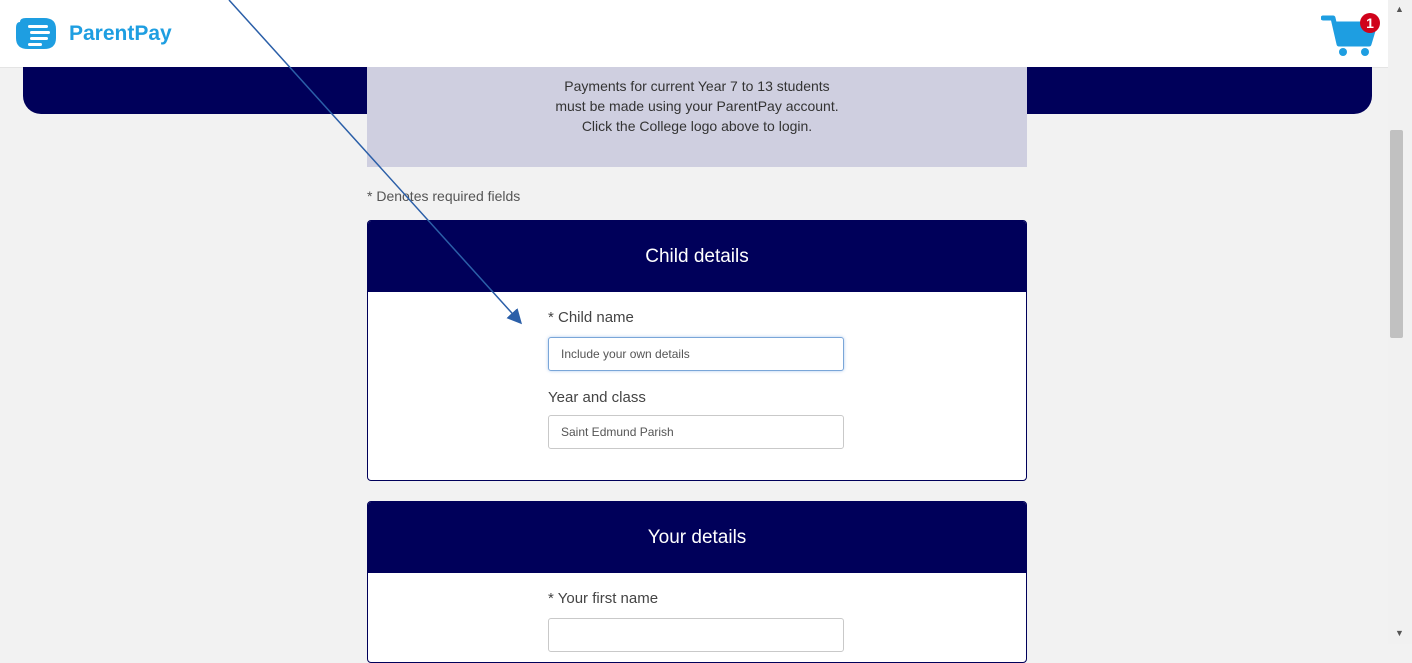 The width and height of the screenshot is (1412, 663). Describe the element at coordinates (1396, 234) in the screenshot. I see `scrollbar-thumb` at that location.